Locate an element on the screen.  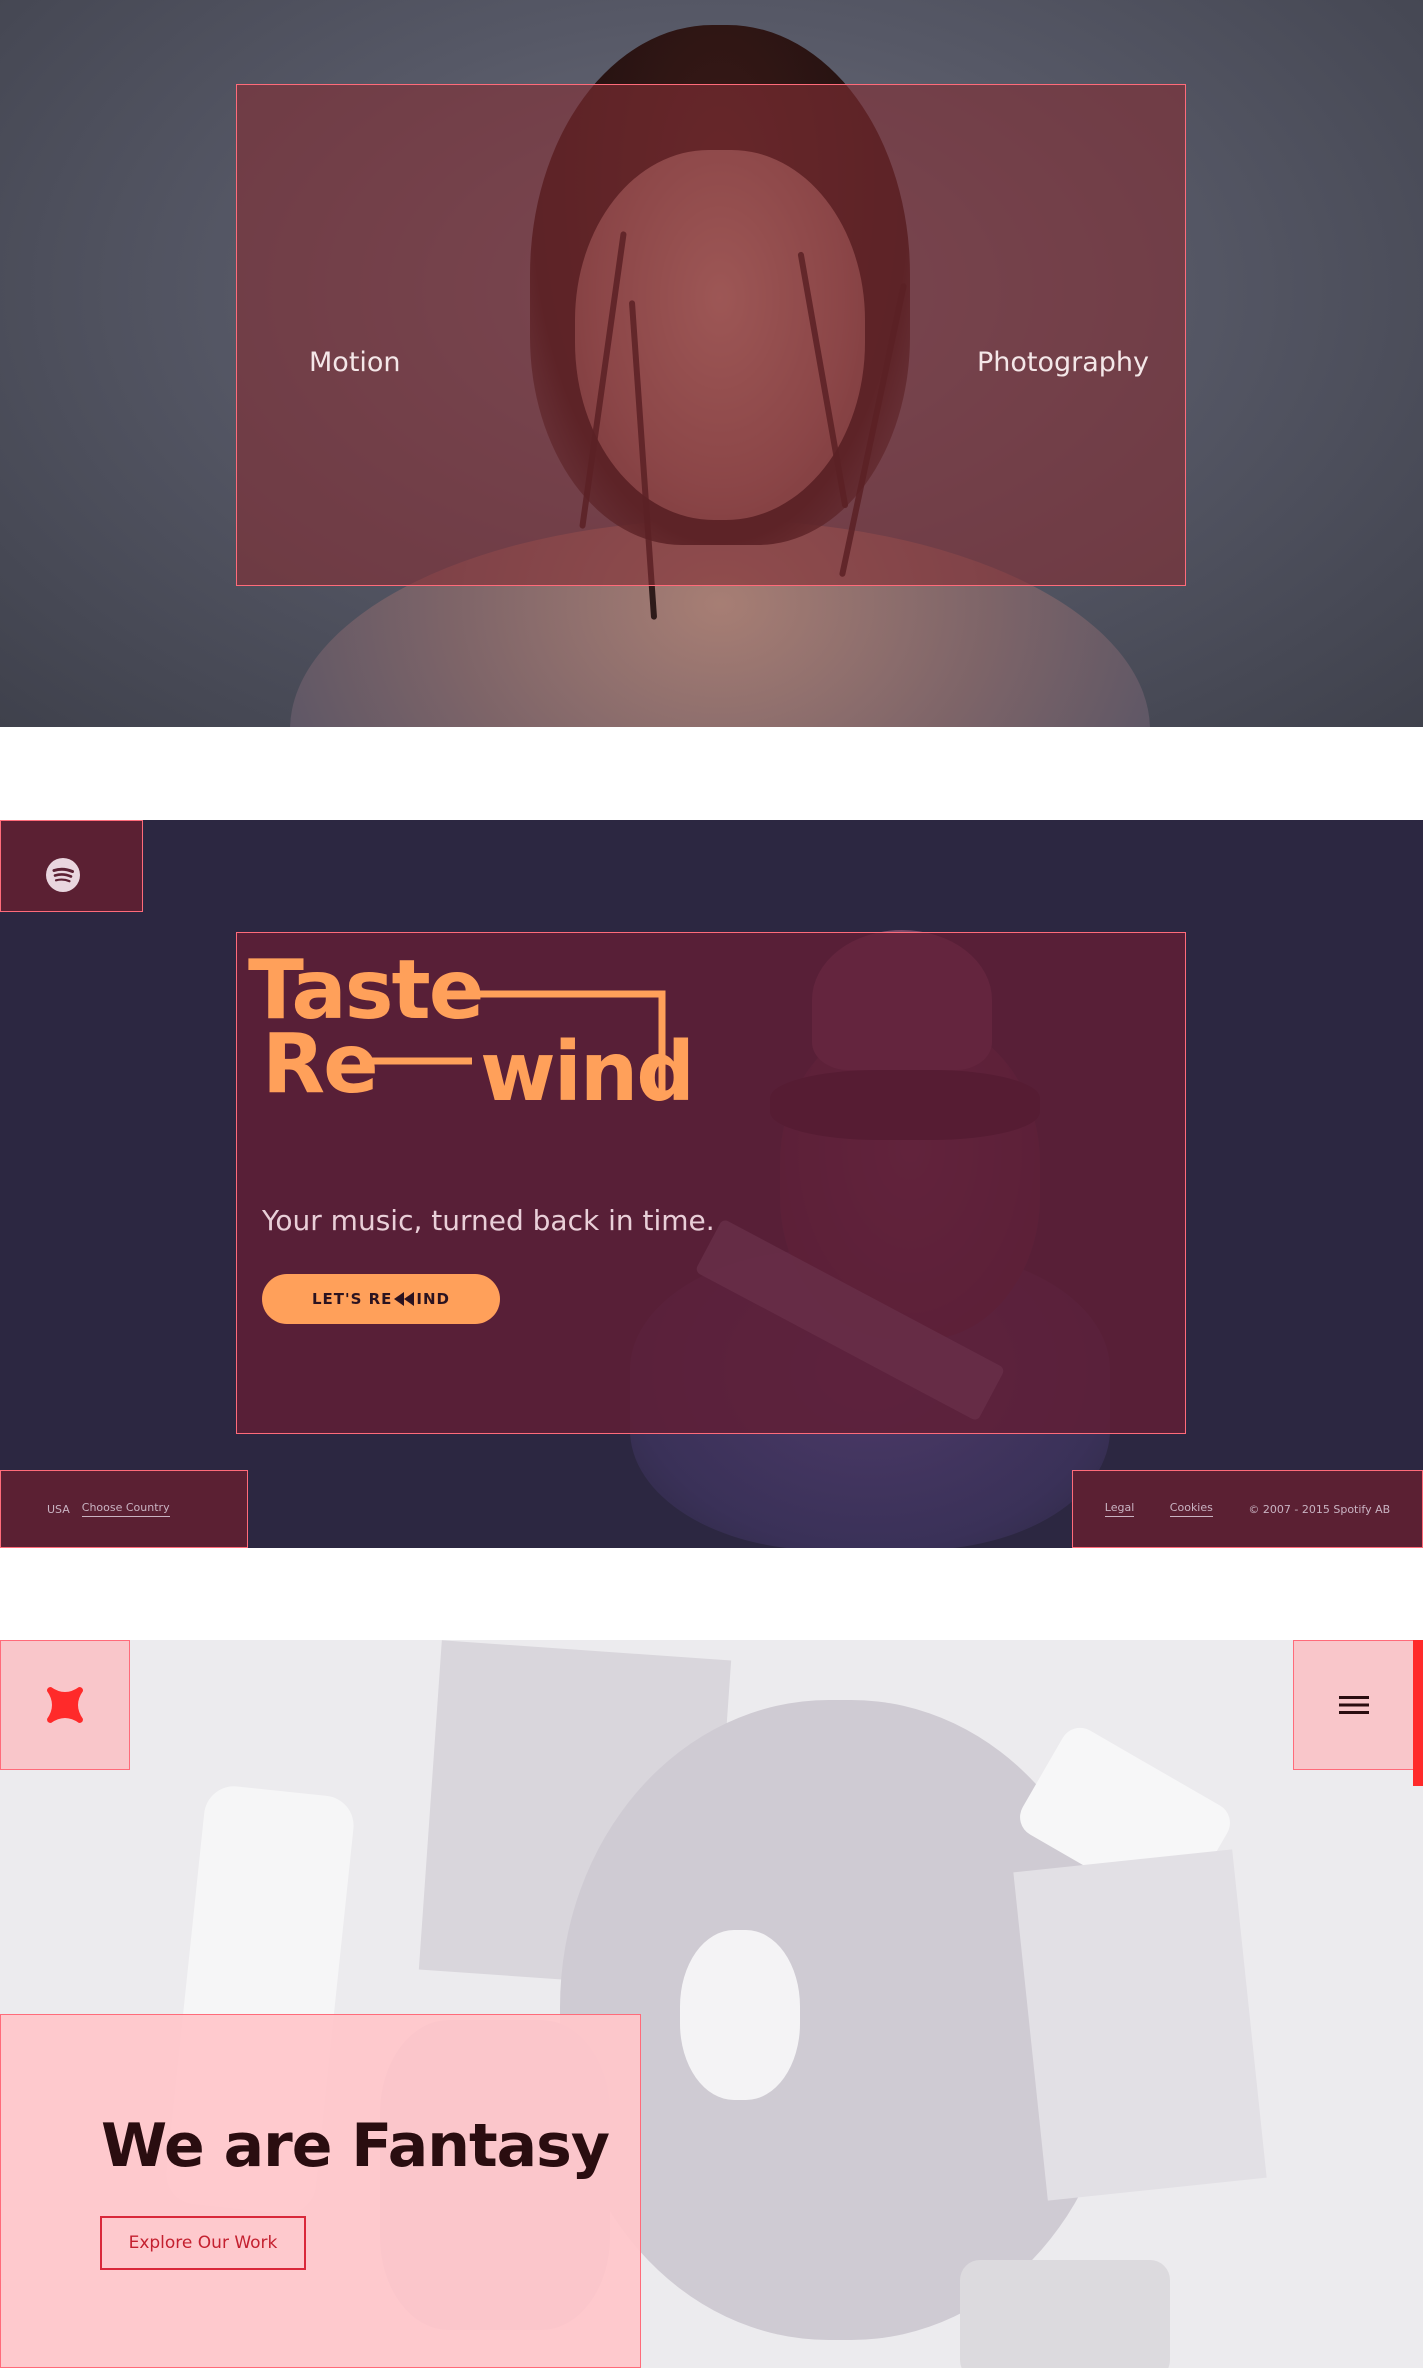
country-label: USA is located at coordinates (58, 1509).